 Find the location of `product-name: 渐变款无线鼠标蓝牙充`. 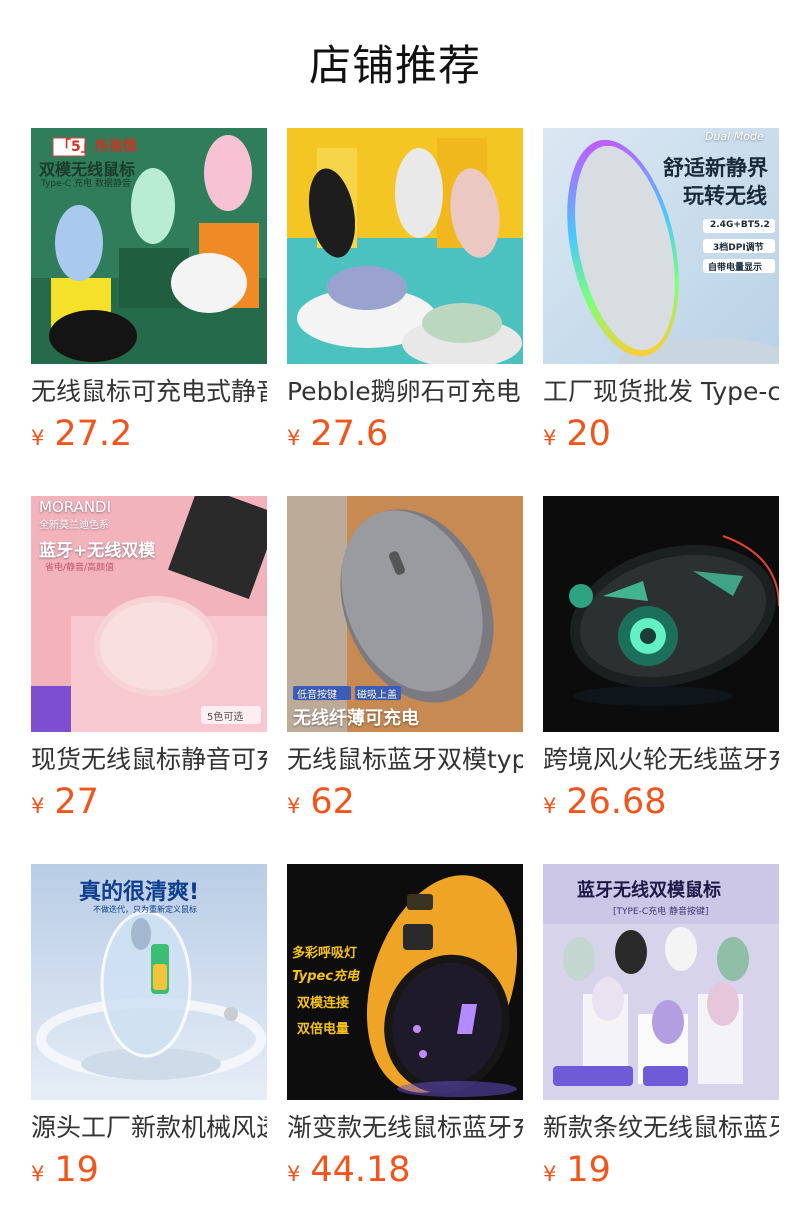

product-name: 渐变款无线鼠标蓝牙充 is located at coordinates (405, 1128).